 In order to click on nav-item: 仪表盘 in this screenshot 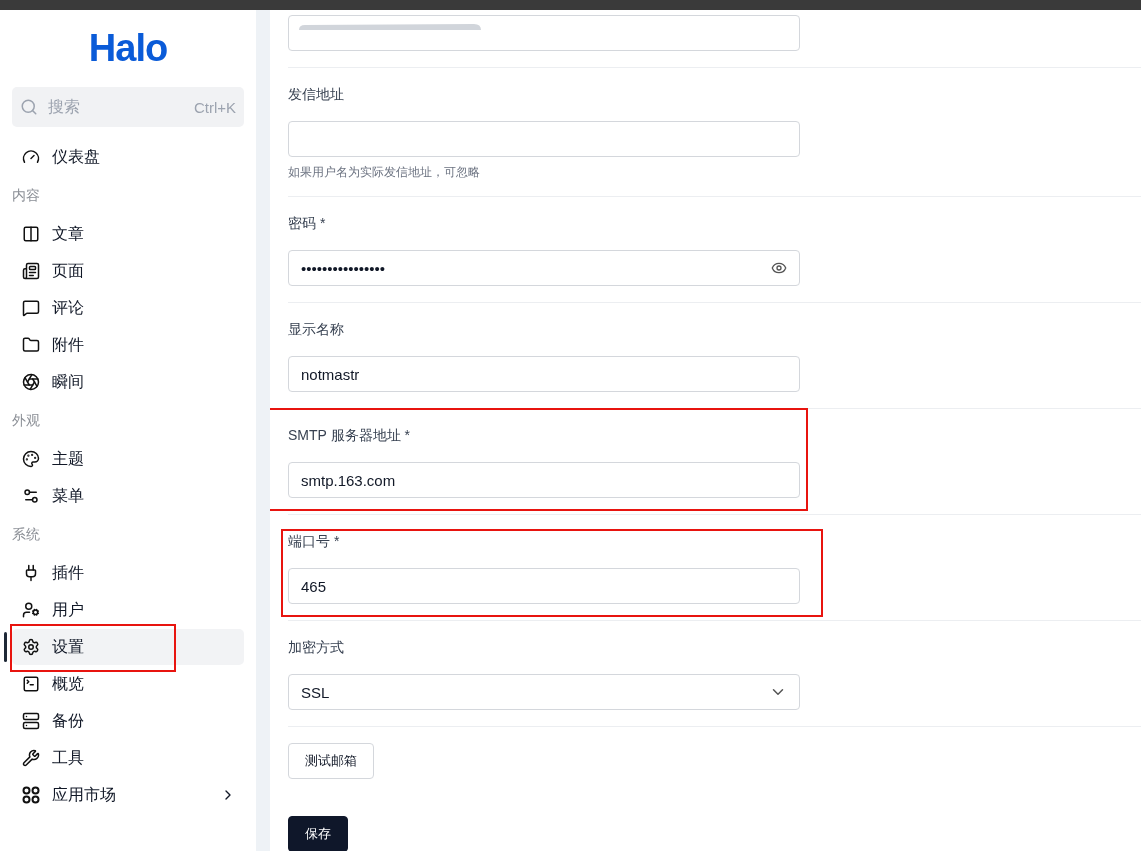, I will do `click(128, 157)`.